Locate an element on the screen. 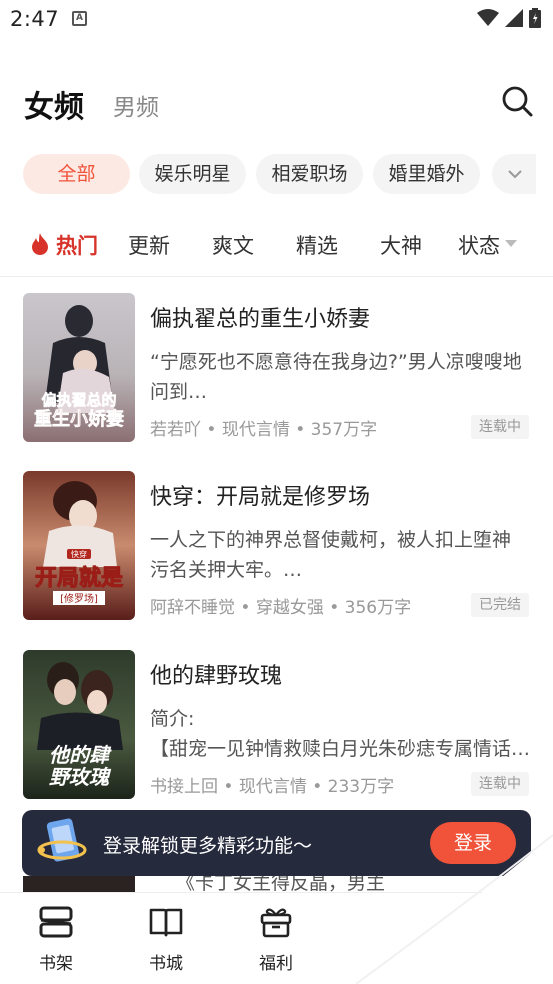 The height and width of the screenshot is (984, 553). expand-categories-button is located at coordinates (514, 174).